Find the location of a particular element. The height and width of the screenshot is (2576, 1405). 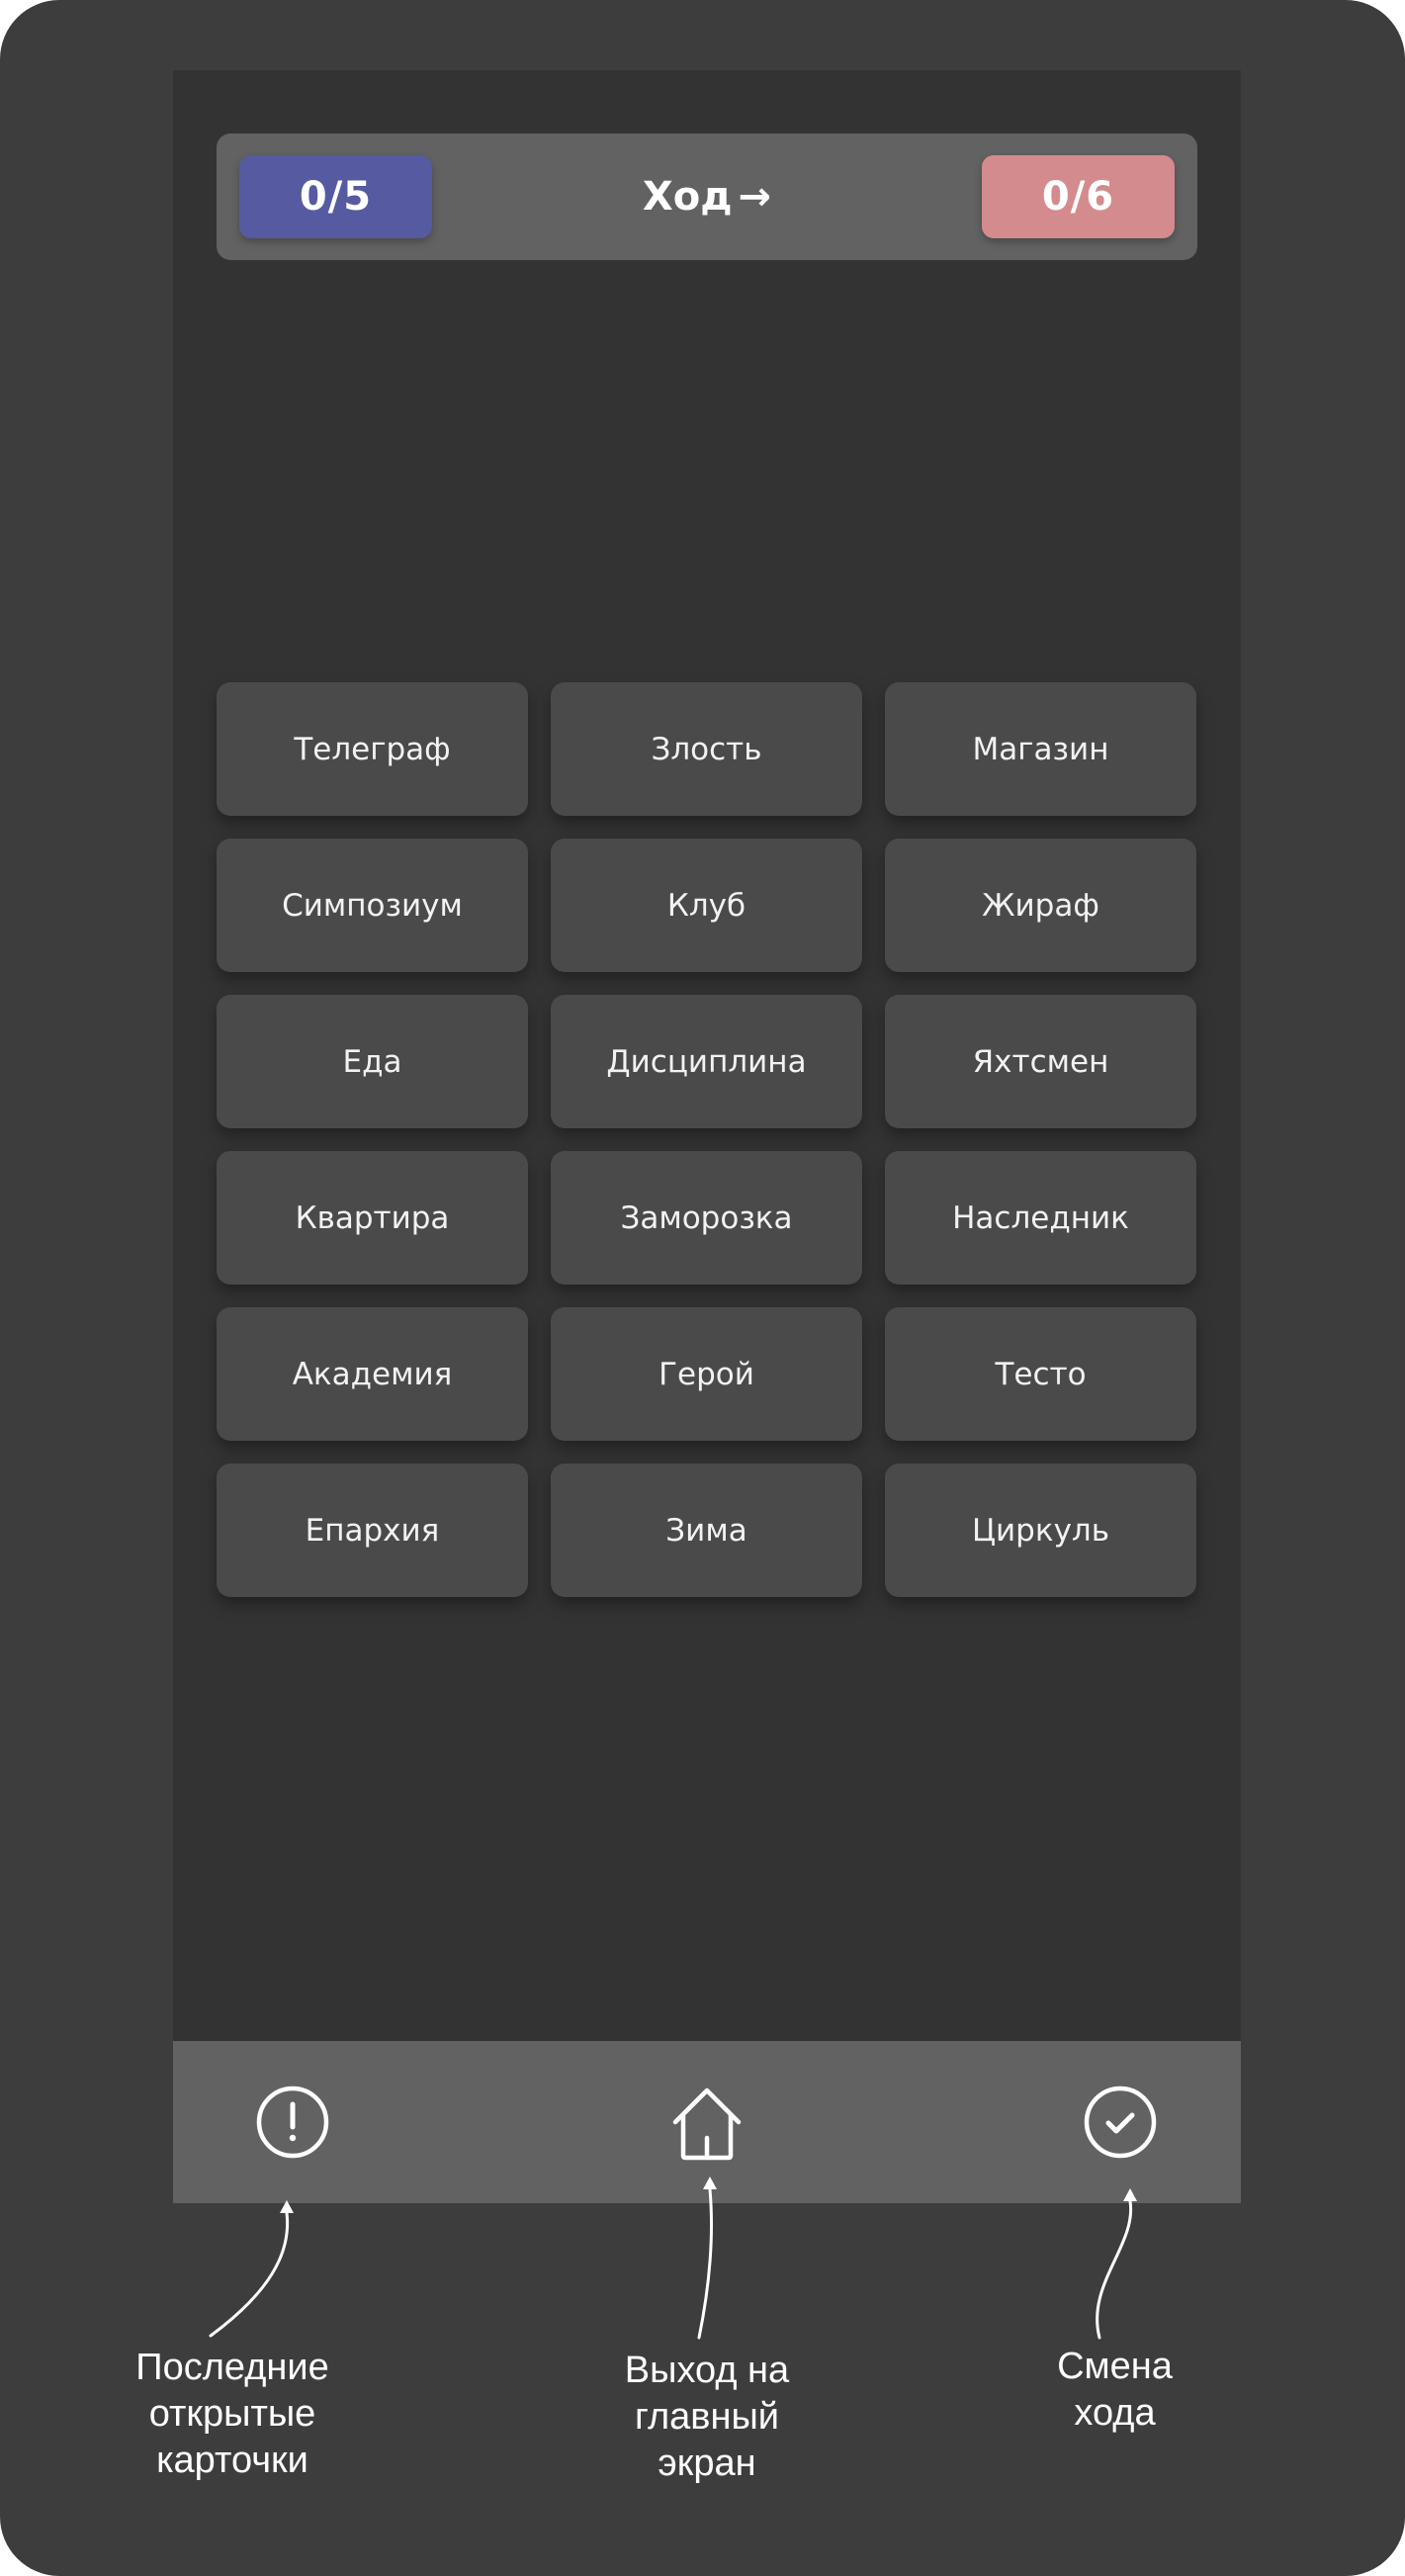

score-bar: 0/5 Ход → 0/6 is located at coordinates (707, 196).